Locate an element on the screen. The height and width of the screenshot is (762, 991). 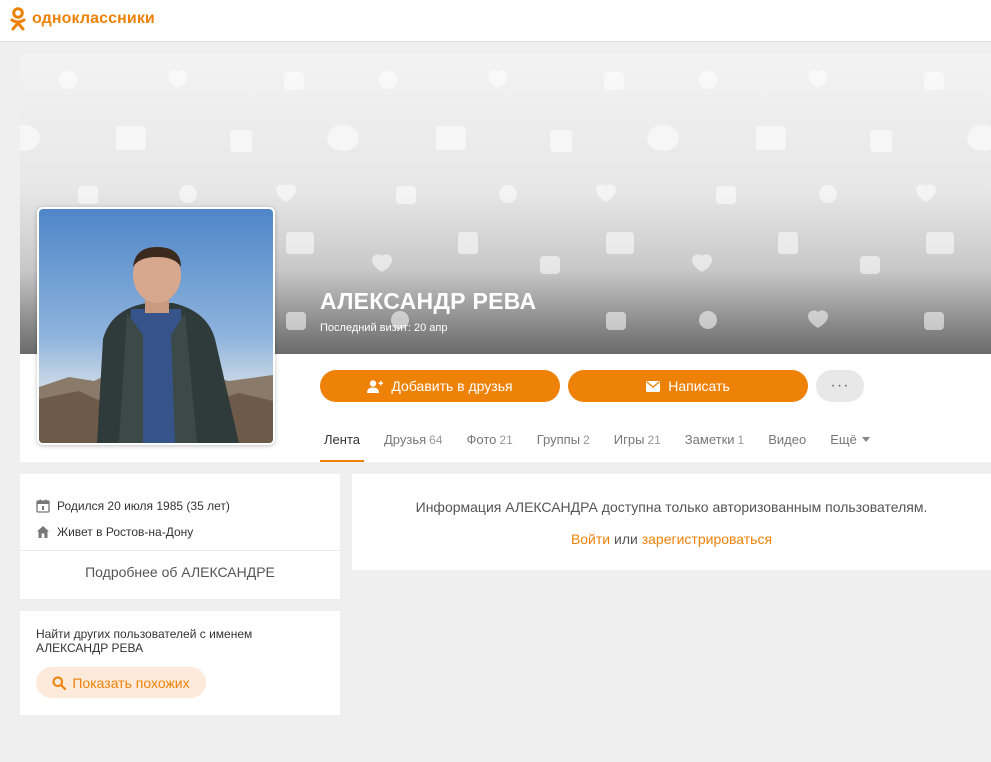
birthday-text: Родился 20 июля 1985 (35 лет) is located at coordinates (143, 506).